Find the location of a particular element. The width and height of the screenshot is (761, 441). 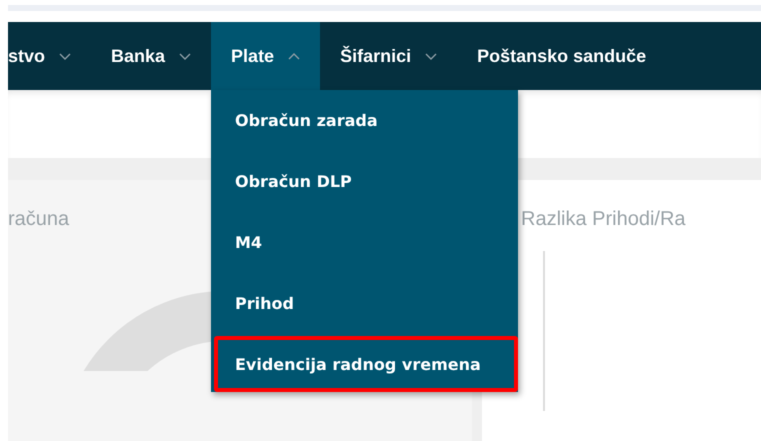

panel-title: Razlika Prihodi/Ra is located at coordinates (604, 219).